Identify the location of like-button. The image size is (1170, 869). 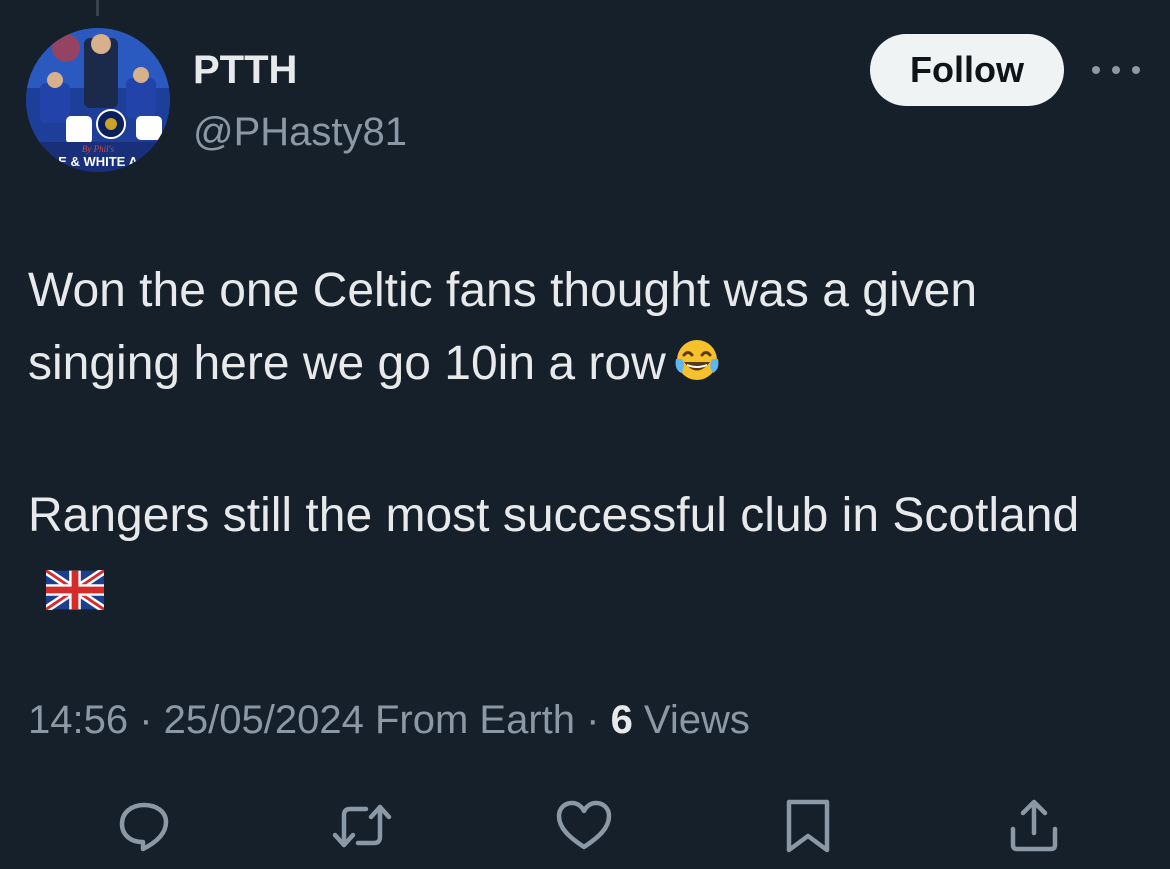
(584, 826).